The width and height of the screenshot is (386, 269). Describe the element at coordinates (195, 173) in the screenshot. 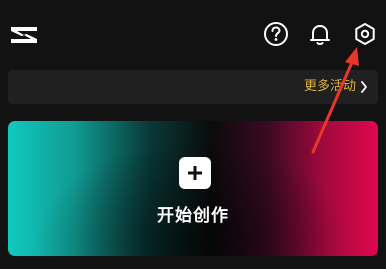

I see `plus-icon` at that location.